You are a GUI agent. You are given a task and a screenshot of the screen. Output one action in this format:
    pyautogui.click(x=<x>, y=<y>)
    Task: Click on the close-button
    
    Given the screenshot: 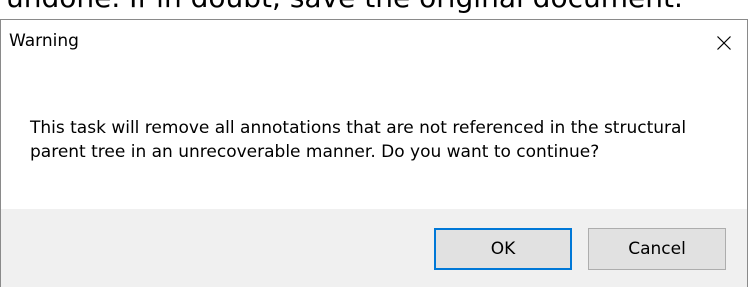 What is the action you would take?
    pyautogui.click(x=724, y=43)
    